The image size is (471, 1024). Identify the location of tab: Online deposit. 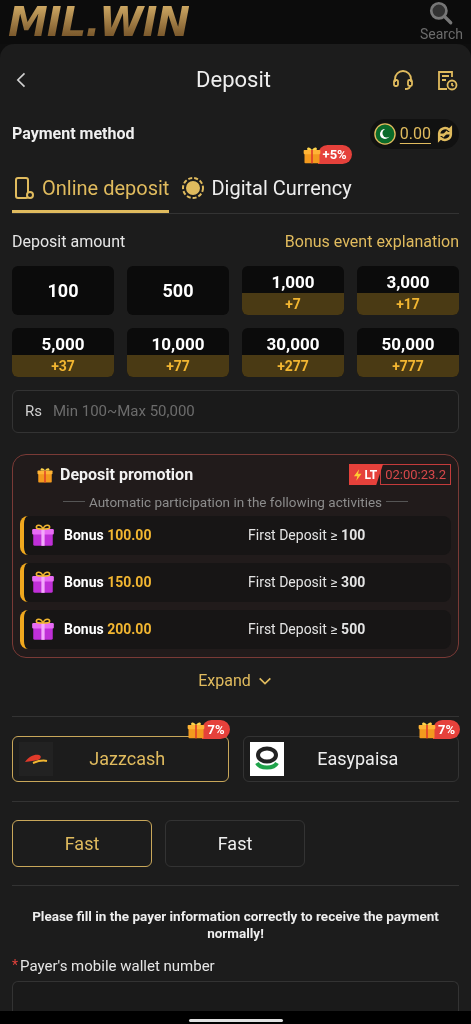
(91, 192).